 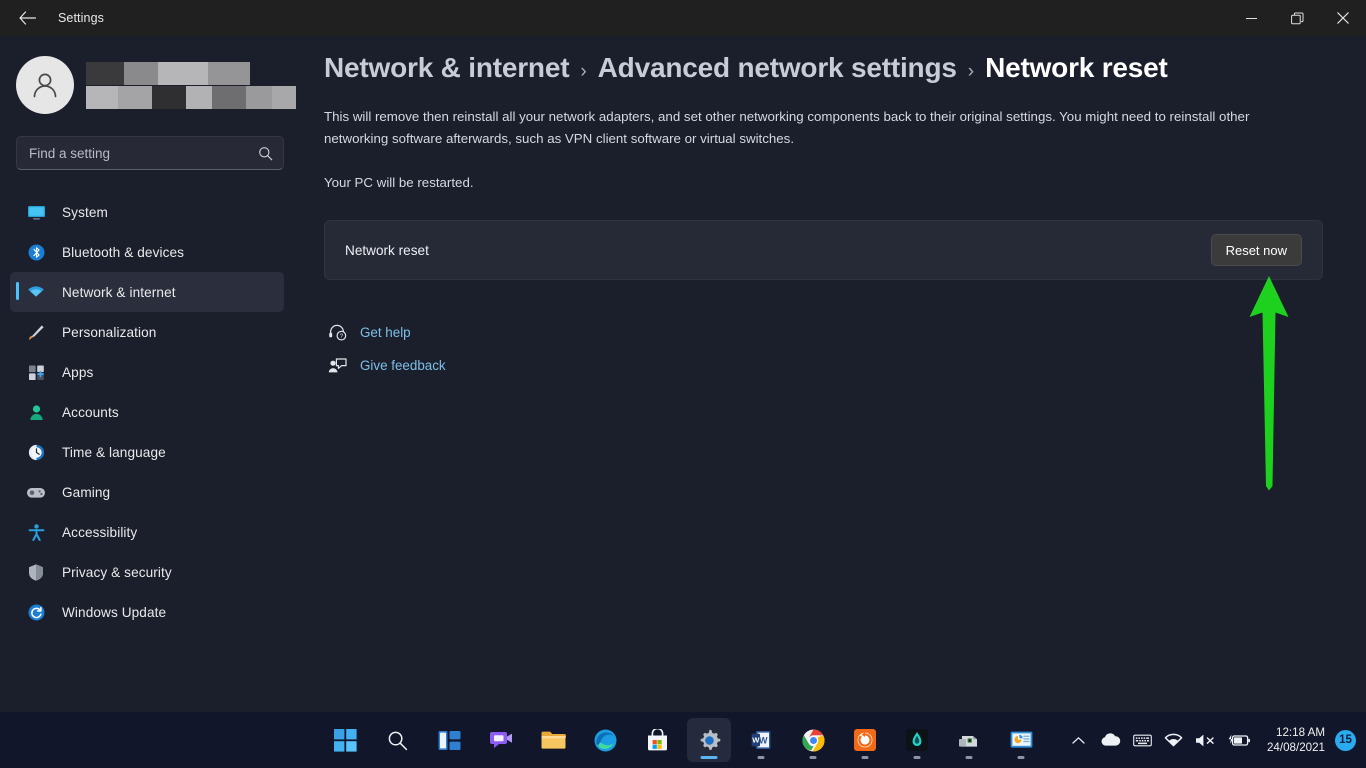 What do you see at coordinates (447, 68) in the screenshot?
I see `breadcrumb-item-network-internet: Network & internet` at bounding box center [447, 68].